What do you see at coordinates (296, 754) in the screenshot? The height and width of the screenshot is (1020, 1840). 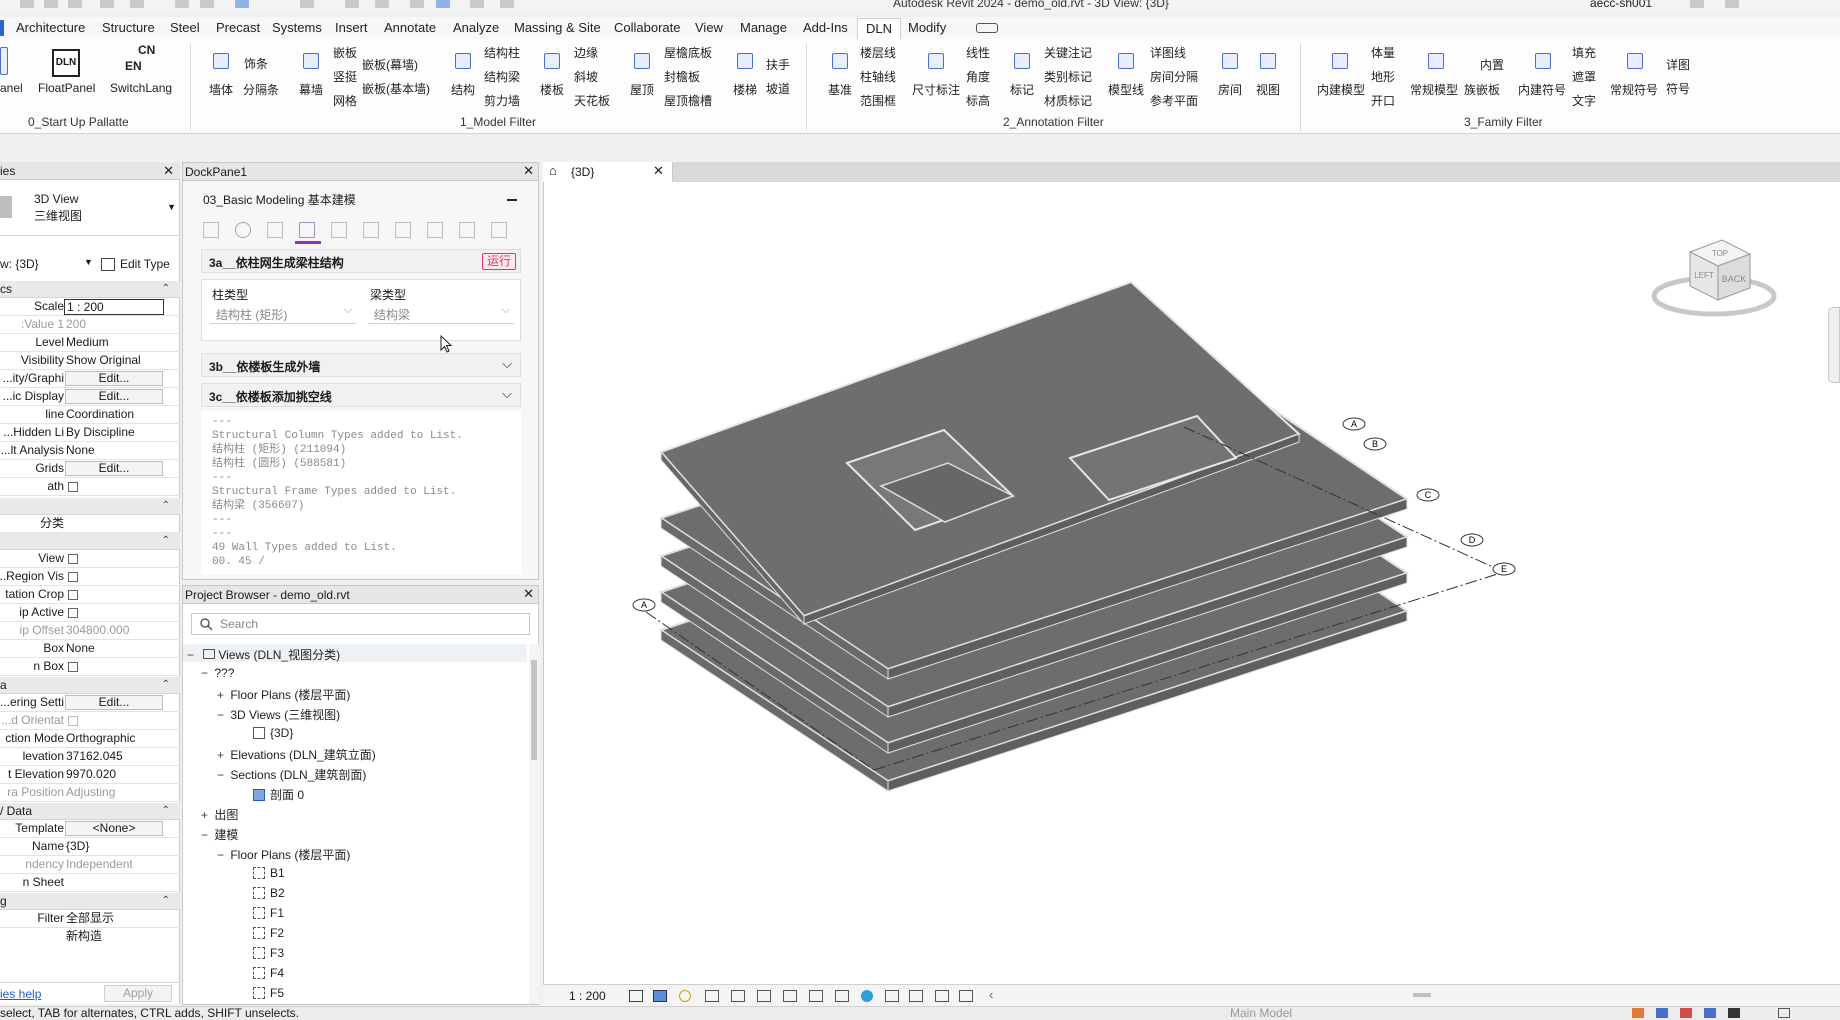 I see `tree-node: + Elevations (DLN_建筑立面)` at bounding box center [296, 754].